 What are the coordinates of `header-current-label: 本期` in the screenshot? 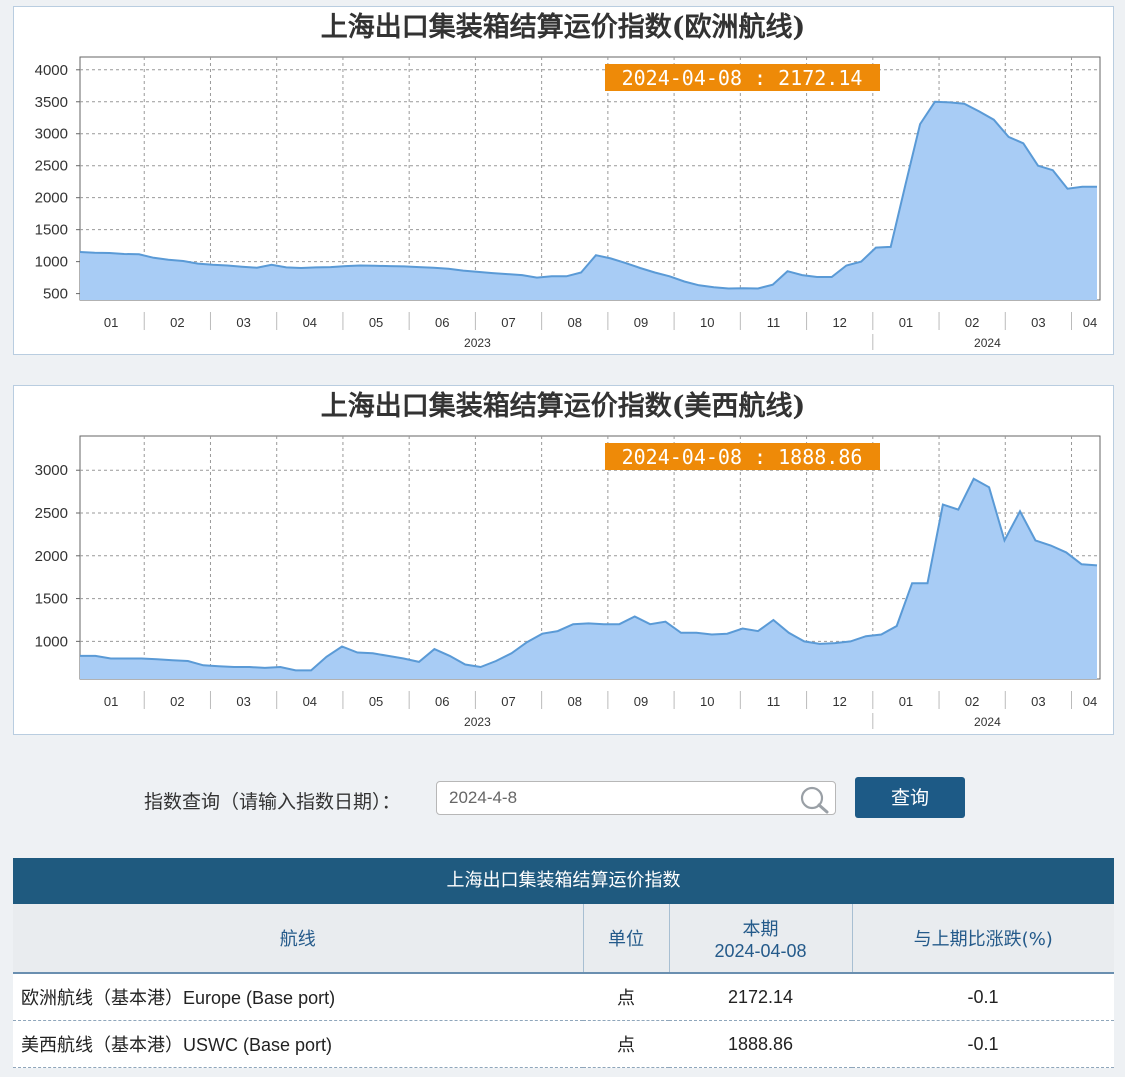 It's located at (760, 929).